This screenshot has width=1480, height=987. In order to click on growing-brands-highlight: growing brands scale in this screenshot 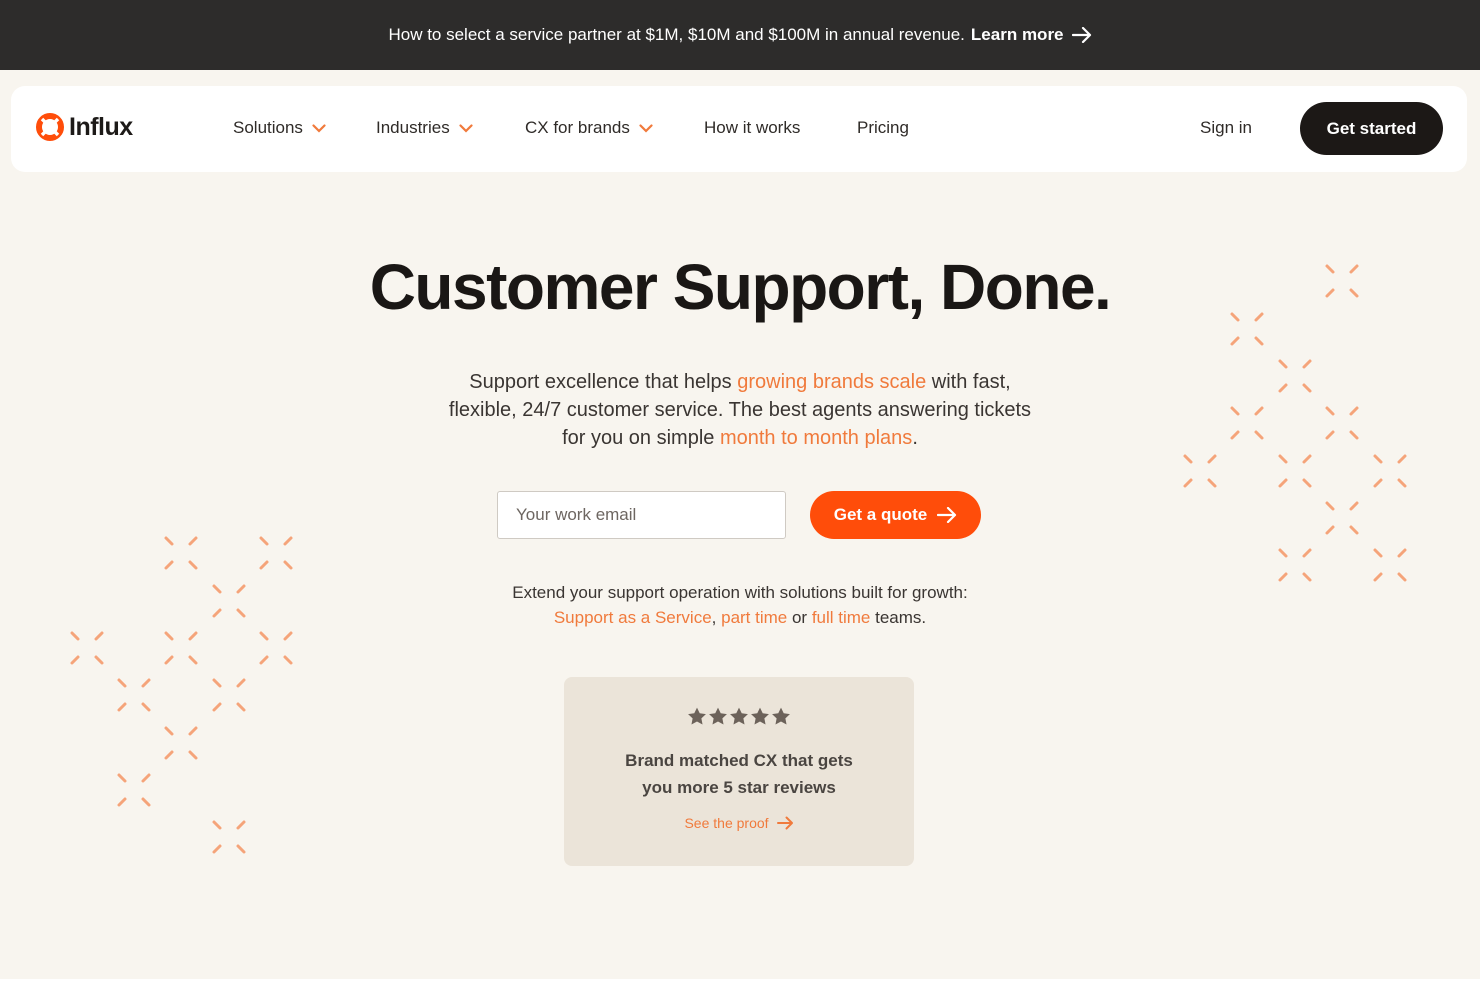, I will do `click(832, 382)`.